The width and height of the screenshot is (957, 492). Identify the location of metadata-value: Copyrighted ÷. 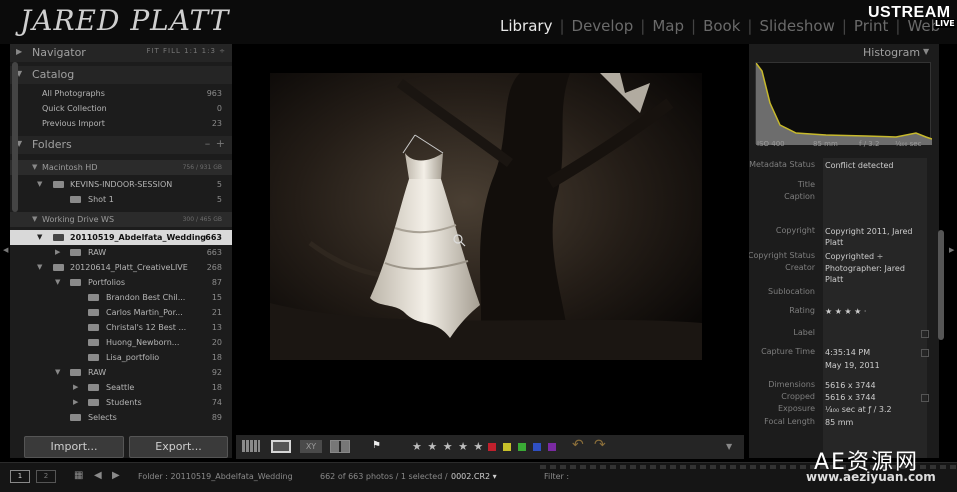
(873, 256).